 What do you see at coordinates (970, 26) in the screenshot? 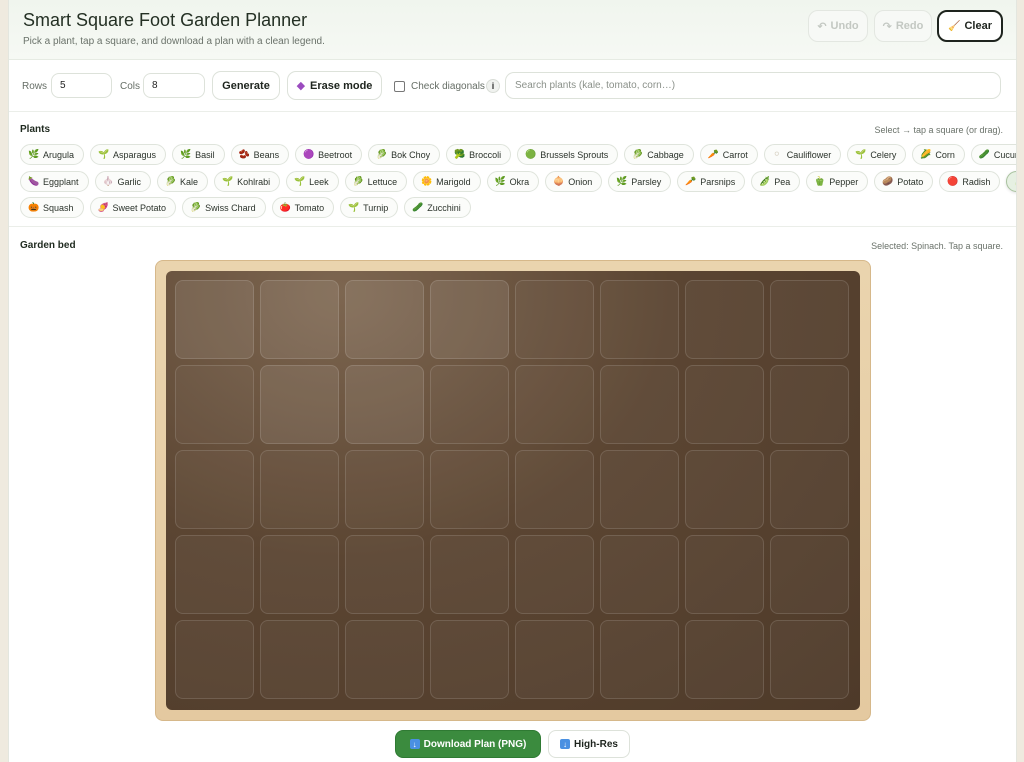
I see `clear-button: 🧹 Clear` at bounding box center [970, 26].